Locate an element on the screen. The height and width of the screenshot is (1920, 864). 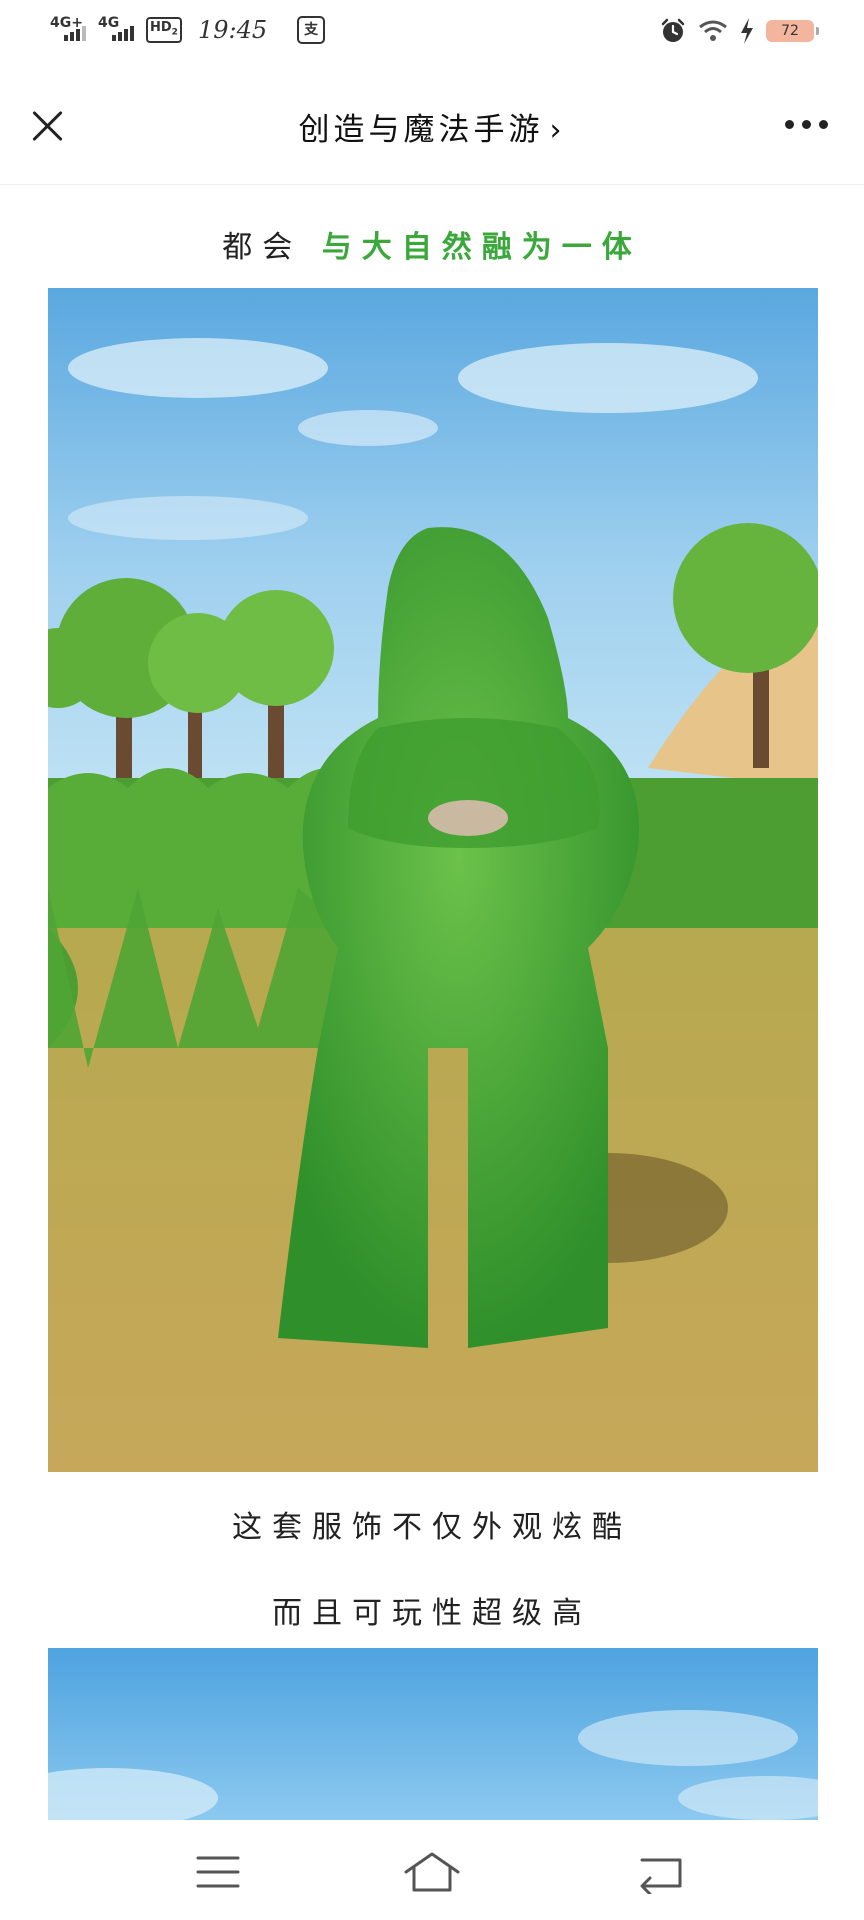
system-nav-bar is located at coordinates (432, 1870).